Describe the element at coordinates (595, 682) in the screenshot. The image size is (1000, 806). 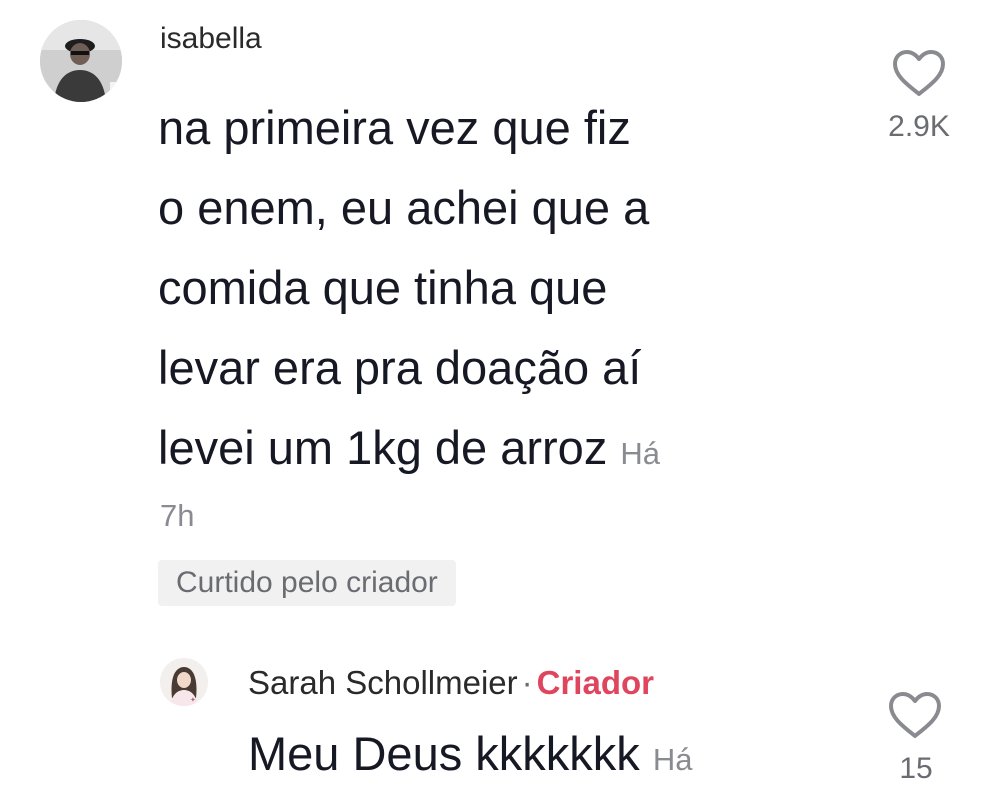
I see `creator-tag: Criador` at that location.